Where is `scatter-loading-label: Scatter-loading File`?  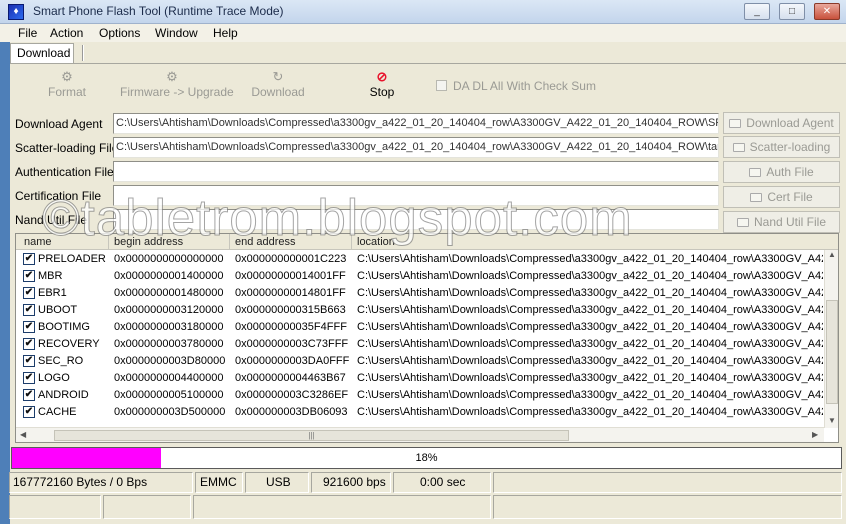
scatter-loading-label: Scatter-loading File is located at coordinates (67, 148).